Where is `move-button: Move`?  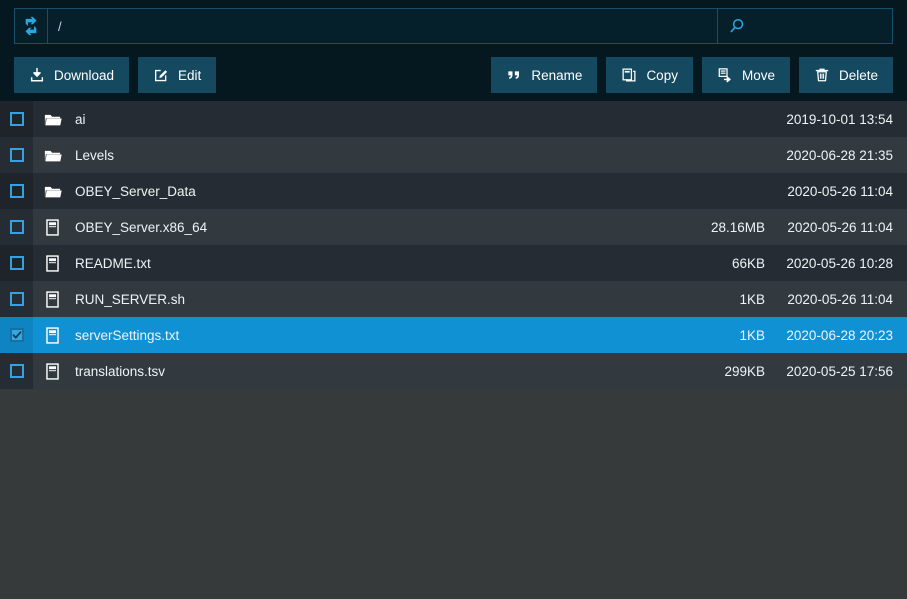
move-button: Move is located at coordinates (745, 75).